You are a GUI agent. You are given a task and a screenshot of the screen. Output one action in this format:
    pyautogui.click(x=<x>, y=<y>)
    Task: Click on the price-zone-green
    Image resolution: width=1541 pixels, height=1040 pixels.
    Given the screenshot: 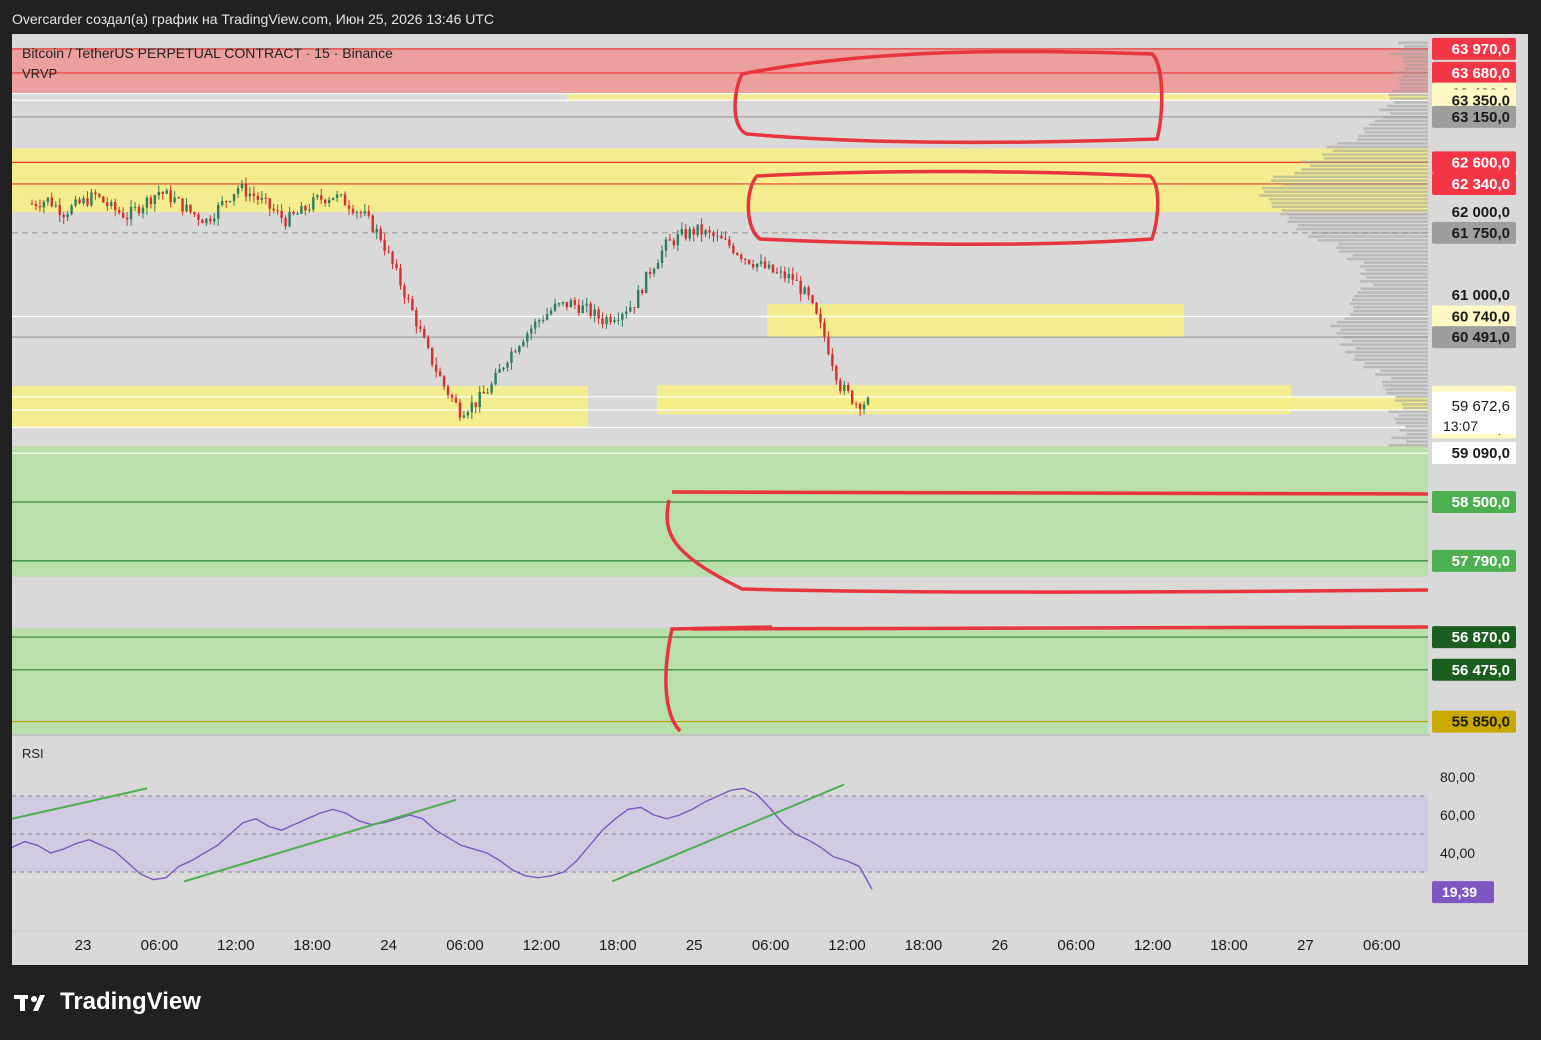 What is the action you would take?
    pyautogui.click(x=720, y=680)
    